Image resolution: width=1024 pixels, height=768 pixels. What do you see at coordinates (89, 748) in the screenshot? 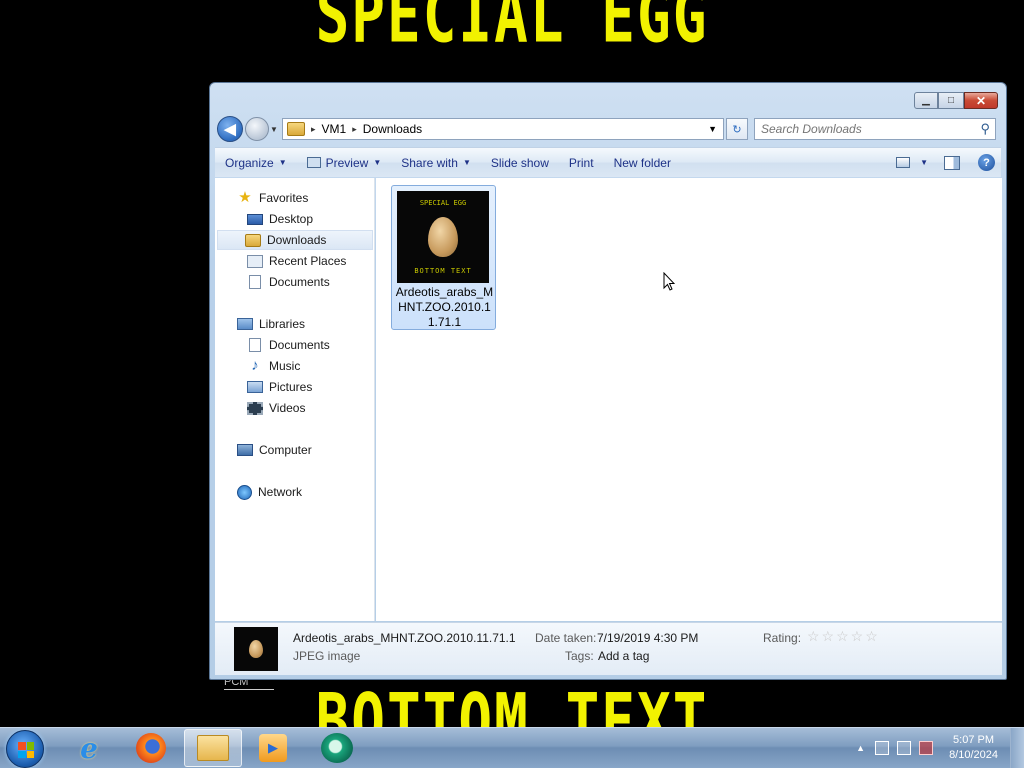
I see `taskbar-internet-explorer: e` at bounding box center [89, 748].